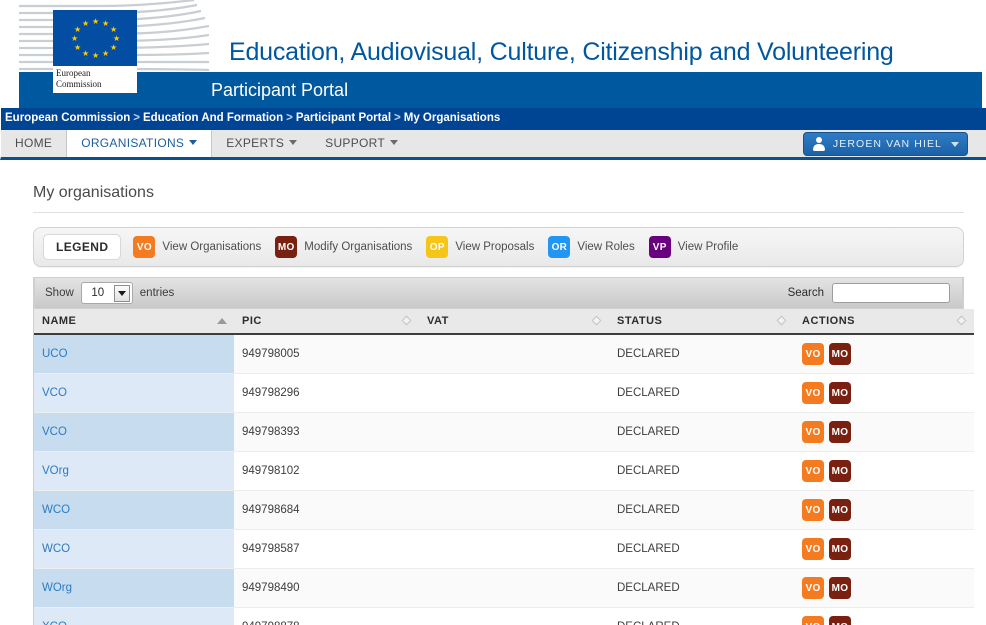 The height and width of the screenshot is (625, 986). What do you see at coordinates (452, 118) in the screenshot?
I see `breadcrumb-item: My Organisations` at bounding box center [452, 118].